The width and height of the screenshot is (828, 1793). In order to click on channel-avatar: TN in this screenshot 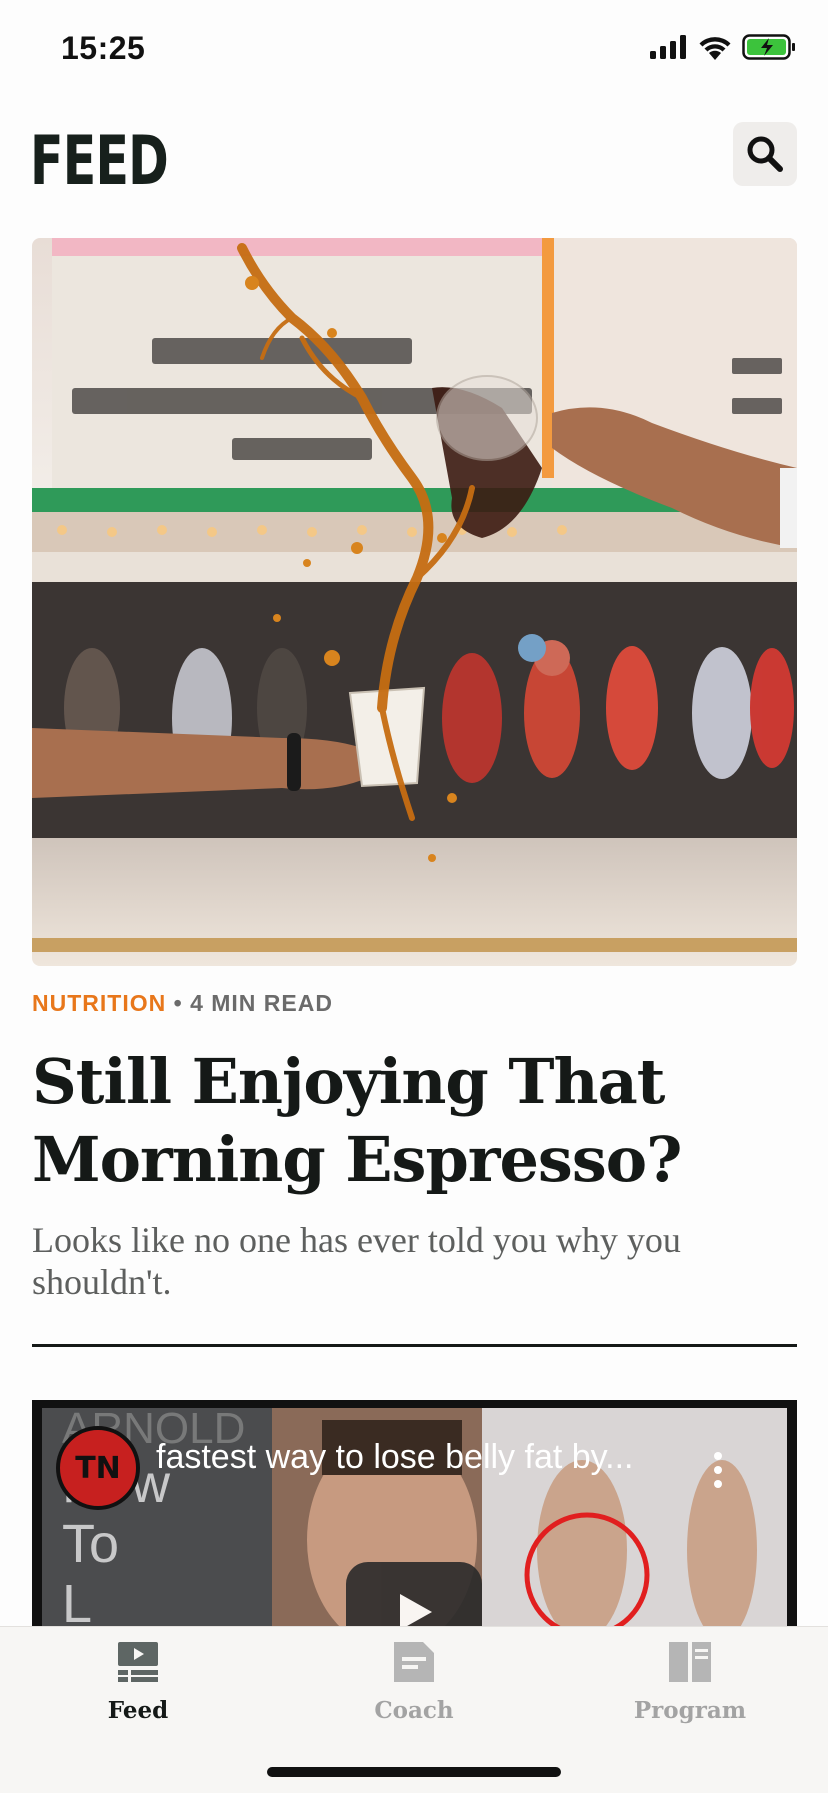, I will do `click(98, 1468)`.